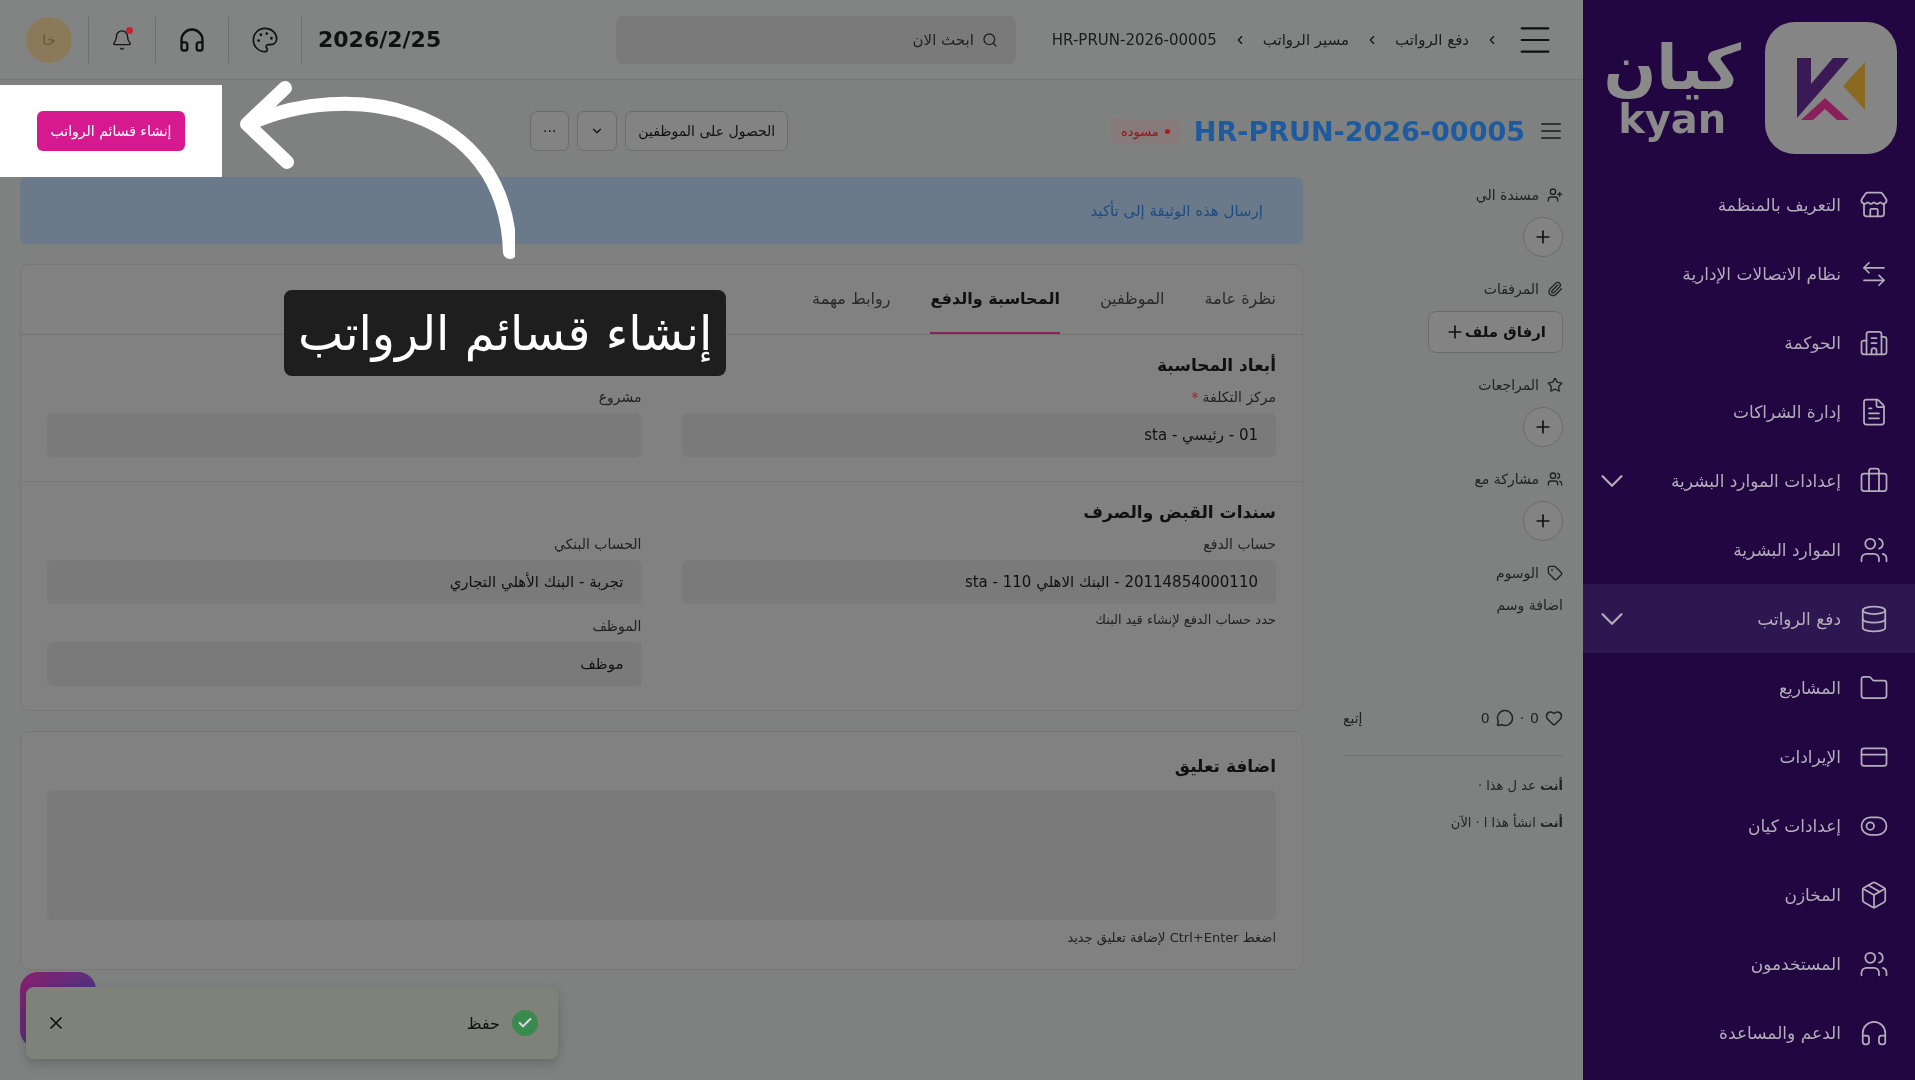  Describe the element at coordinates (1672, 68) in the screenshot. I see `logo-text: كيان` at that location.